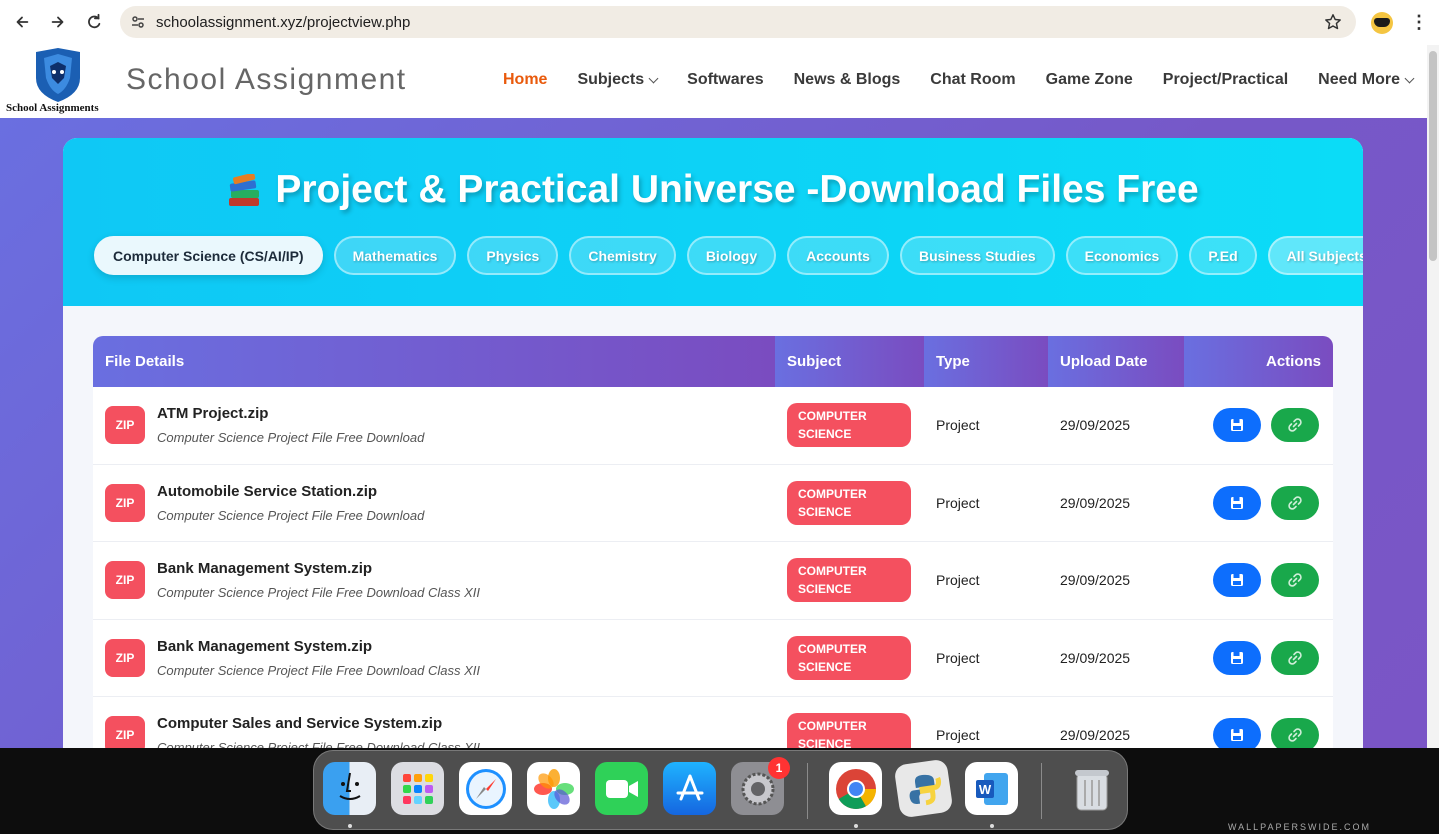  I want to click on pill-biology: Biology, so click(731, 255).